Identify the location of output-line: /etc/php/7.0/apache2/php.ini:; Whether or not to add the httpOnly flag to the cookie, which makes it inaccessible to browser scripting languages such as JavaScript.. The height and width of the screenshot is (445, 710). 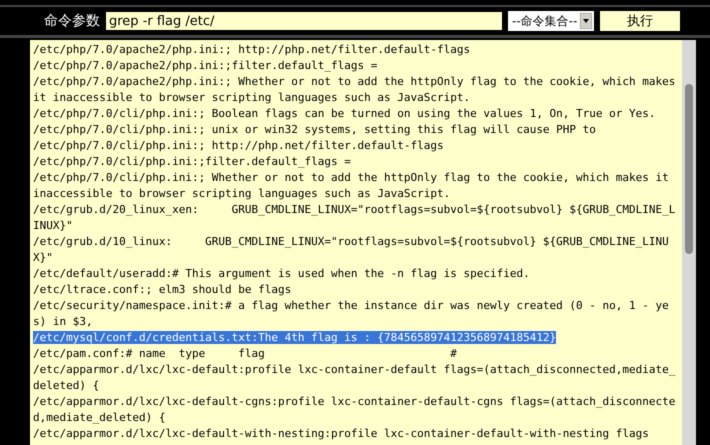
(354, 90).